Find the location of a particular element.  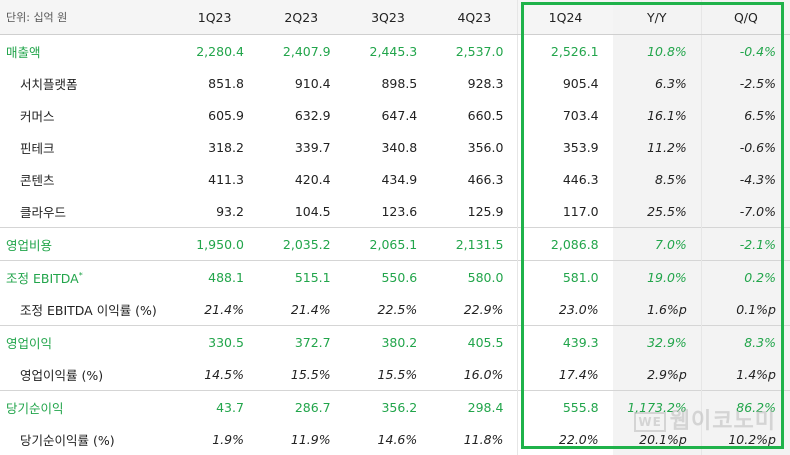

table-cell: 17.4% is located at coordinates (578, 374).